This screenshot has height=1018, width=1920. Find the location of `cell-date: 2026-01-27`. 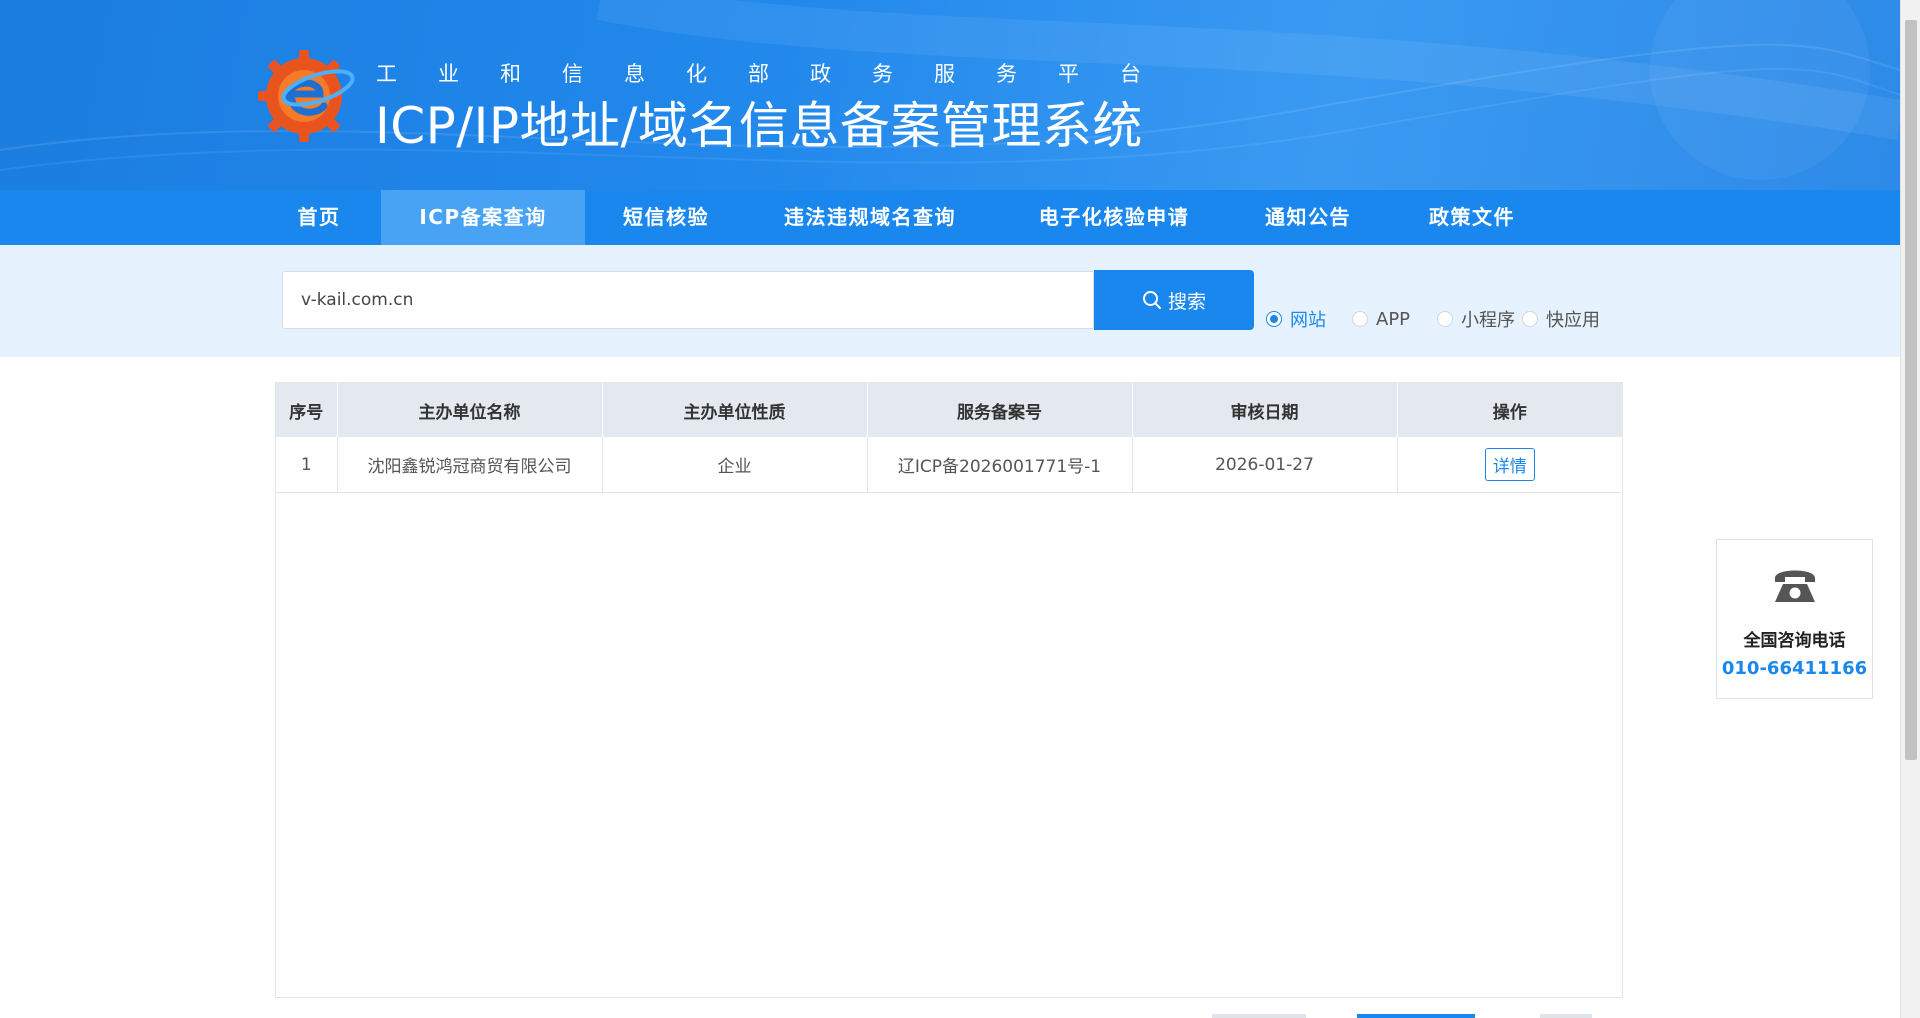

cell-date: 2026-01-27 is located at coordinates (1265, 465).